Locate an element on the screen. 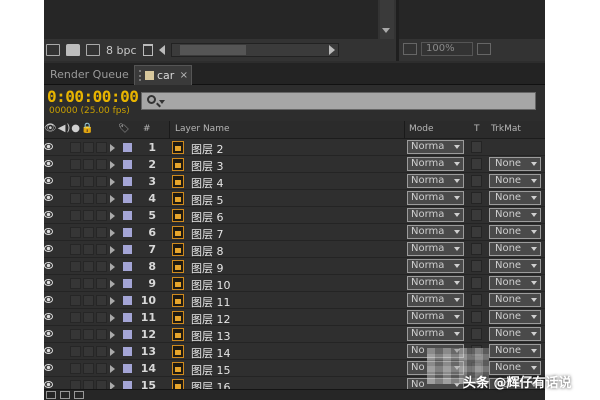 The image size is (600, 400). layer-name: 图层 3 is located at coordinates (207, 166).